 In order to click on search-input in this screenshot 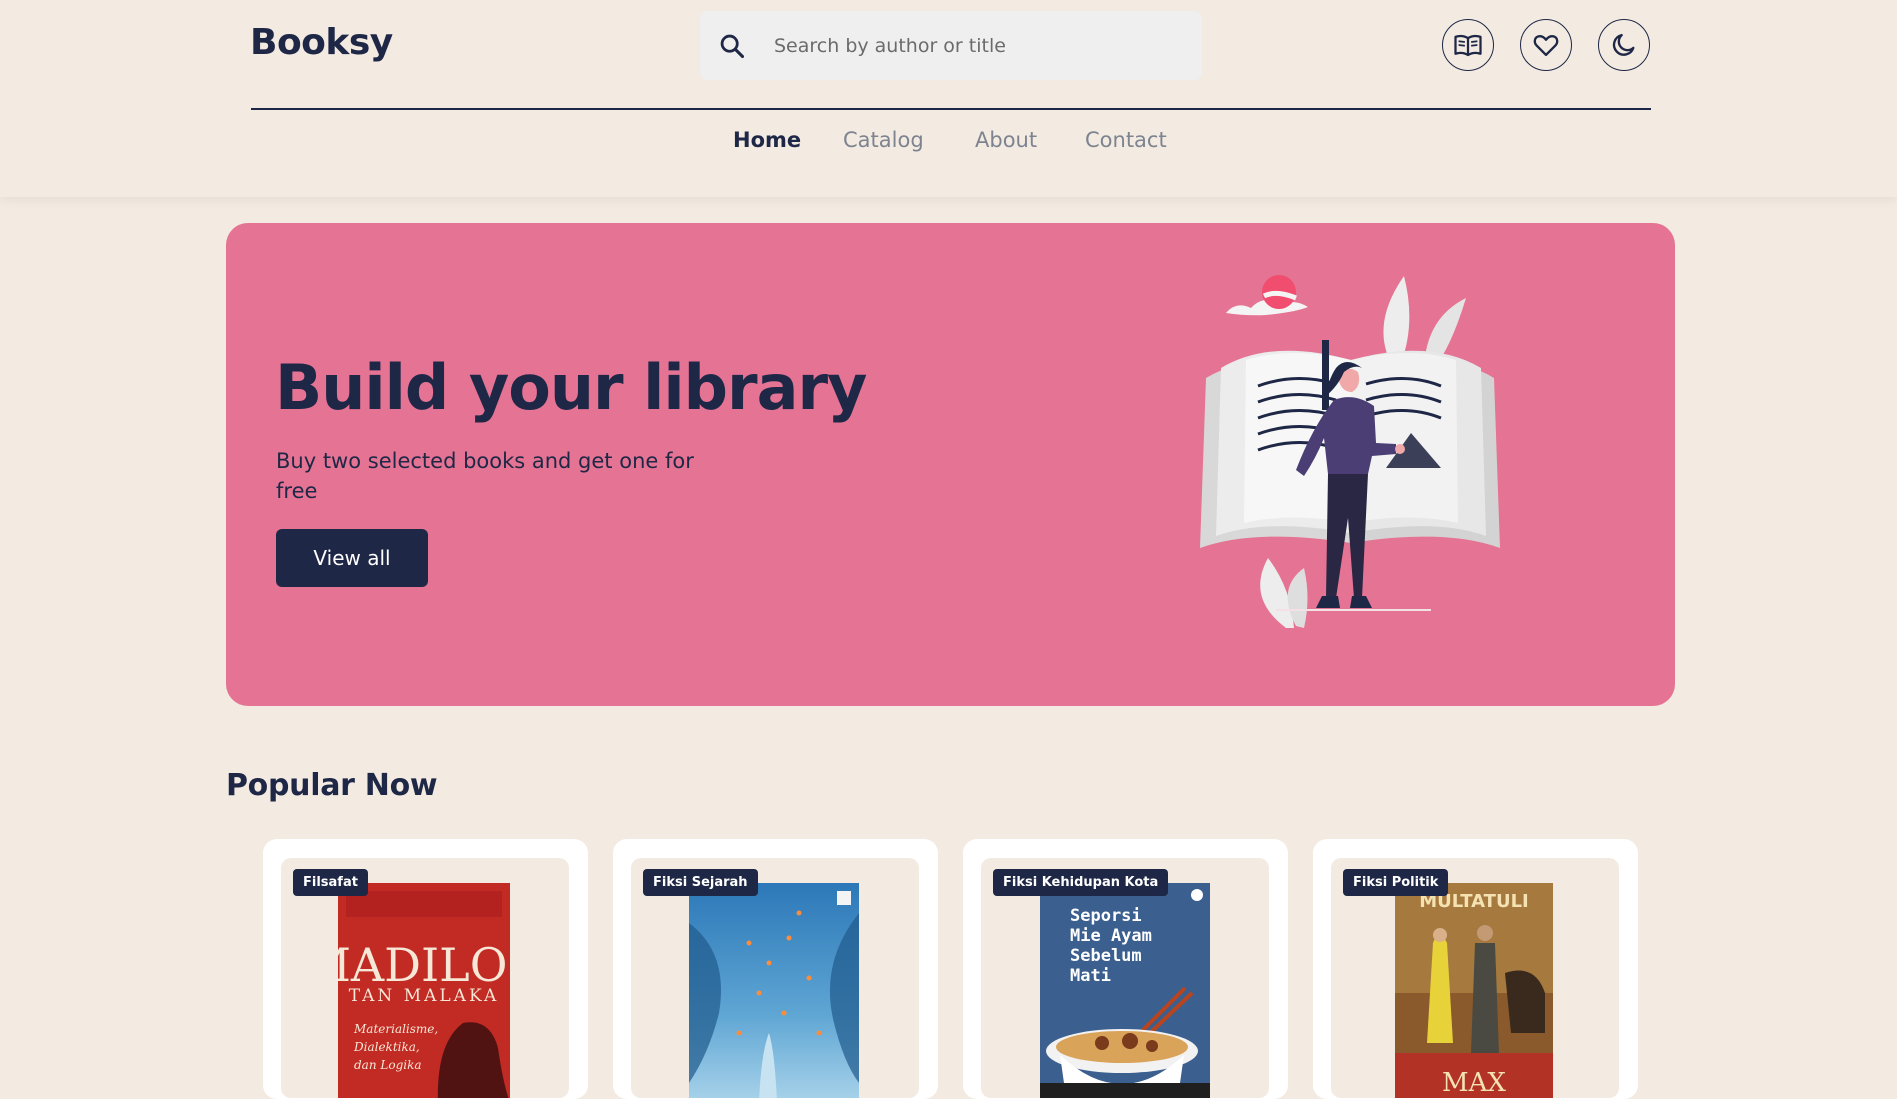, I will do `click(974, 45)`.